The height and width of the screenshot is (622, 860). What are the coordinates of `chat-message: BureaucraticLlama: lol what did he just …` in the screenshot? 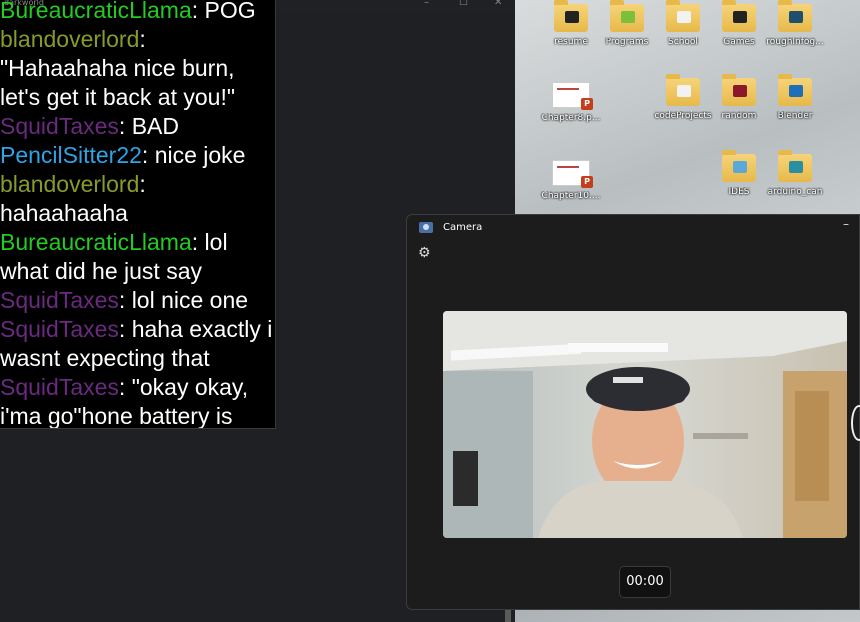 It's located at (137, 257).